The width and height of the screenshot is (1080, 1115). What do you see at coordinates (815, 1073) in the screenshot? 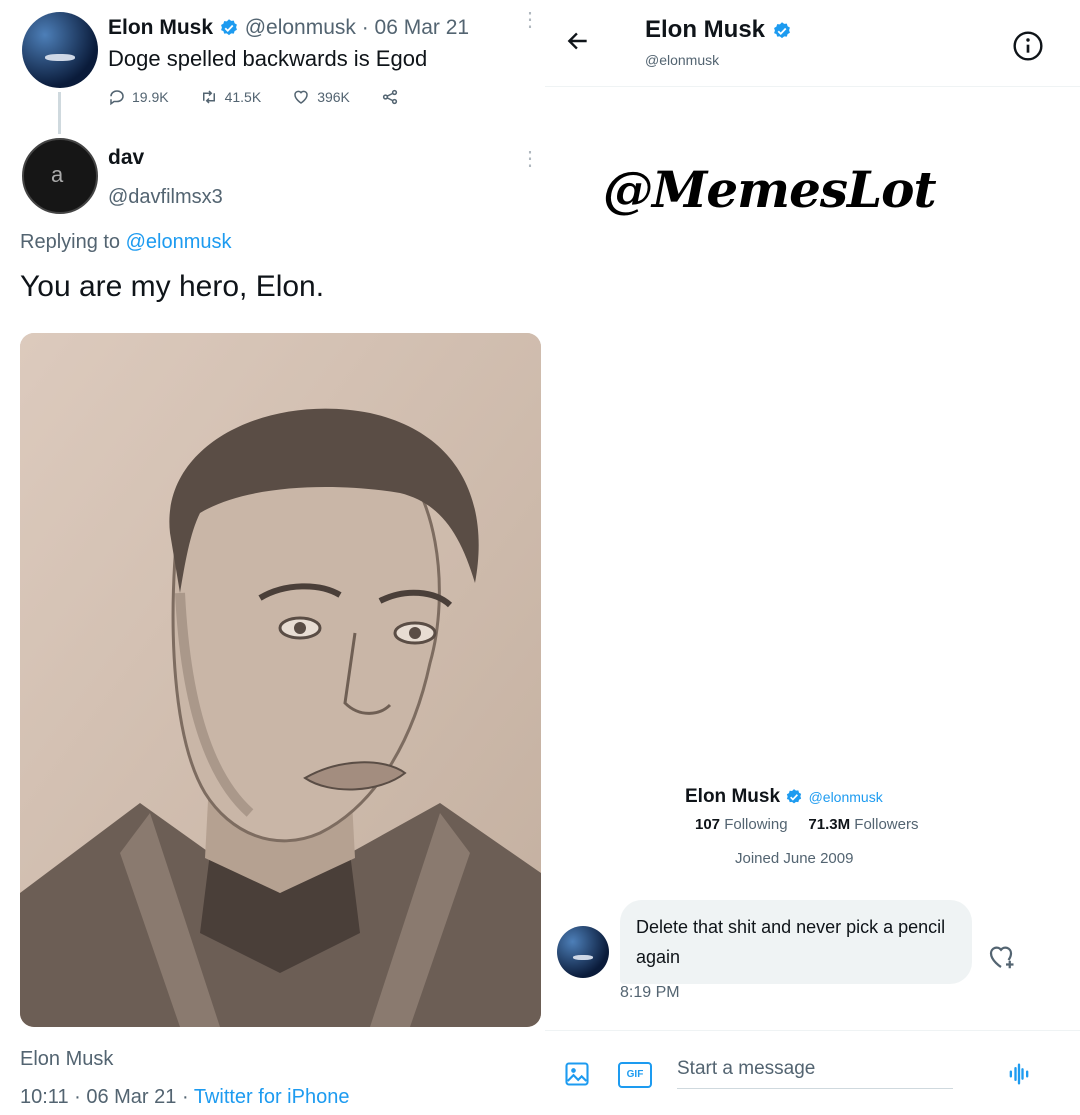
I see `message-input: Start a message` at bounding box center [815, 1073].